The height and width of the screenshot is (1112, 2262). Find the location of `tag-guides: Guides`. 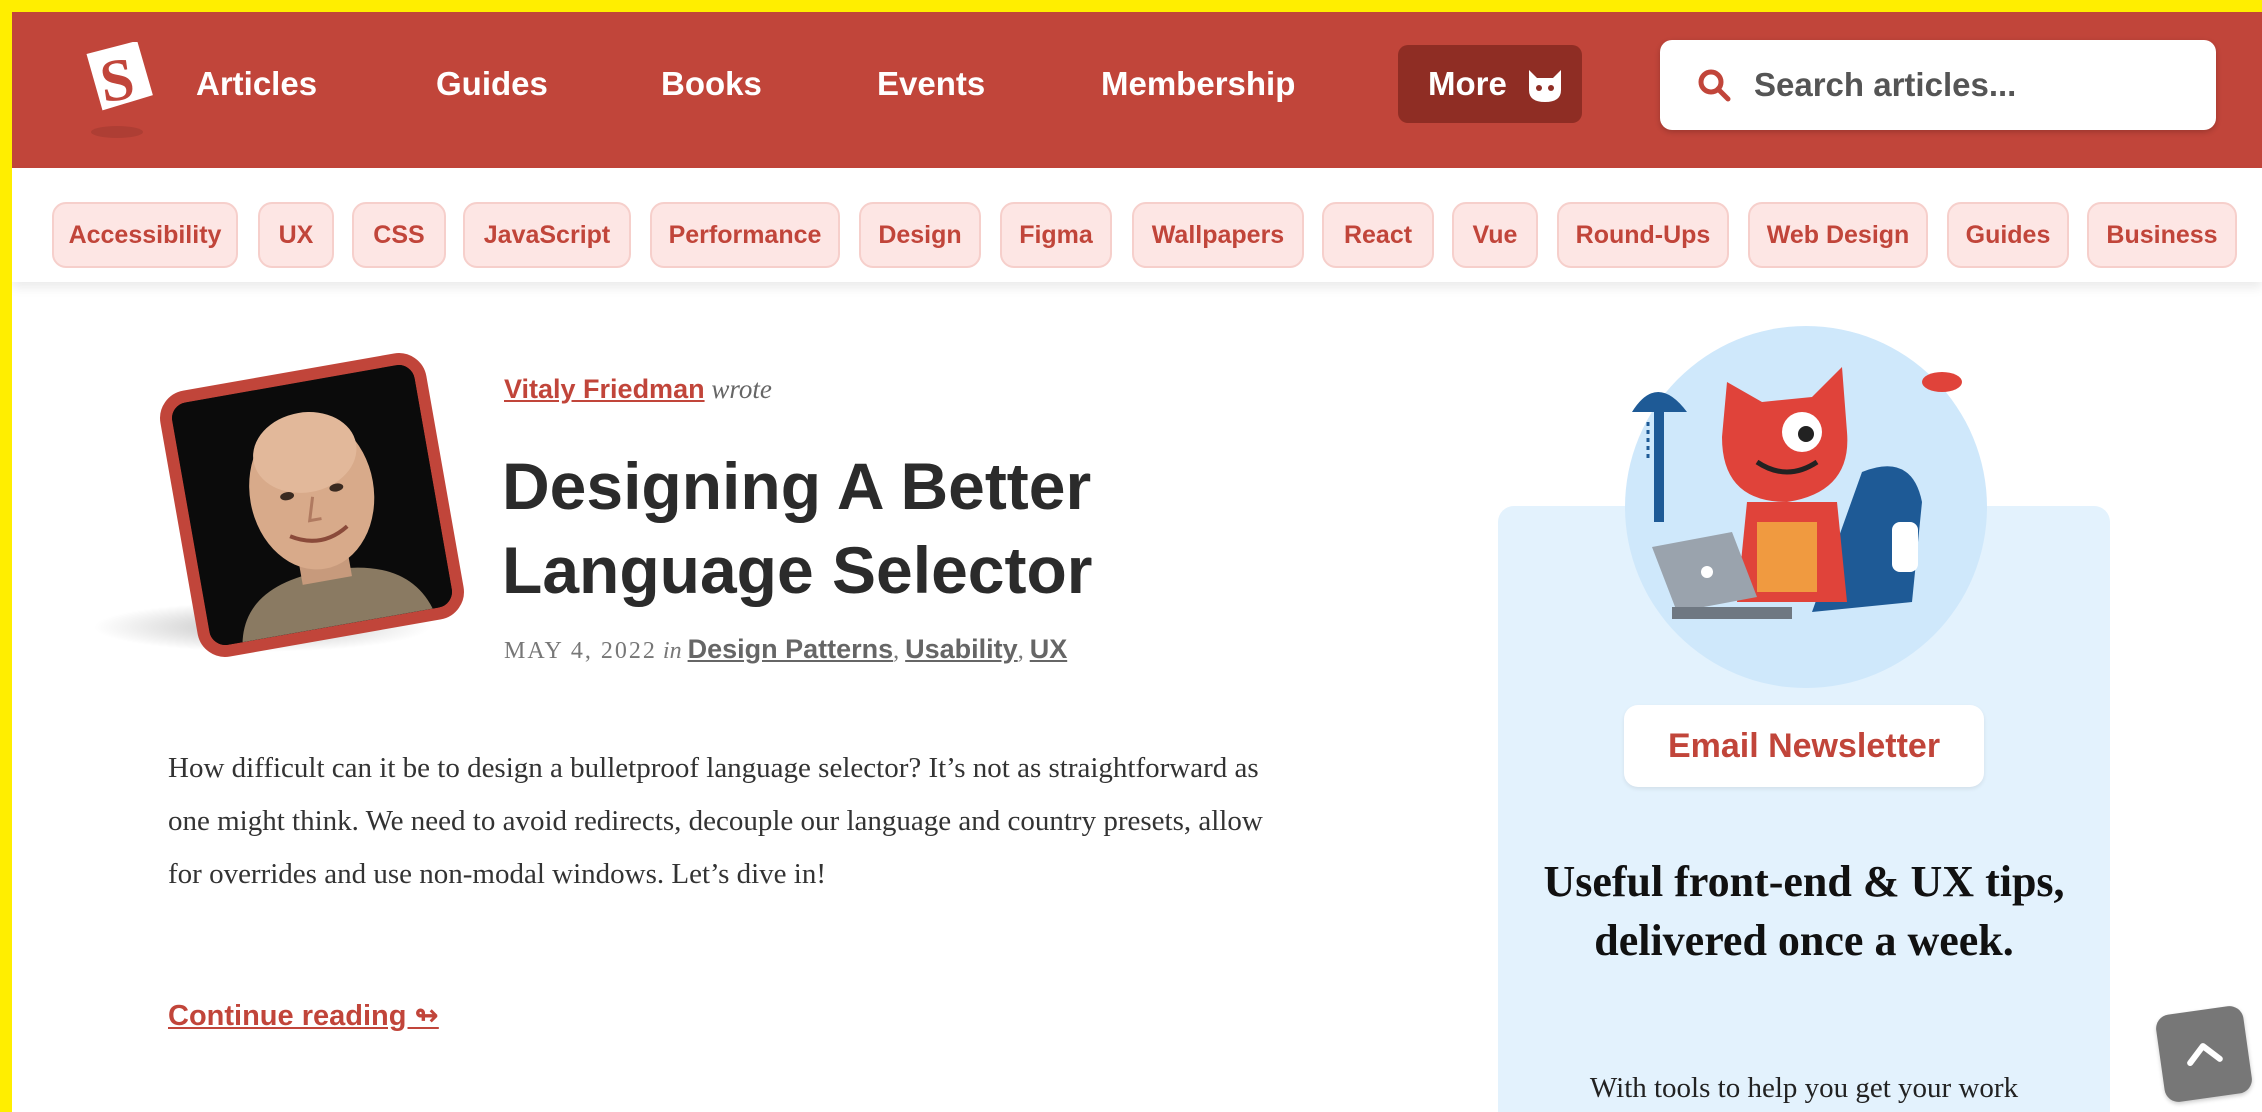

tag-guides: Guides is located at coordinates (2008, 235).